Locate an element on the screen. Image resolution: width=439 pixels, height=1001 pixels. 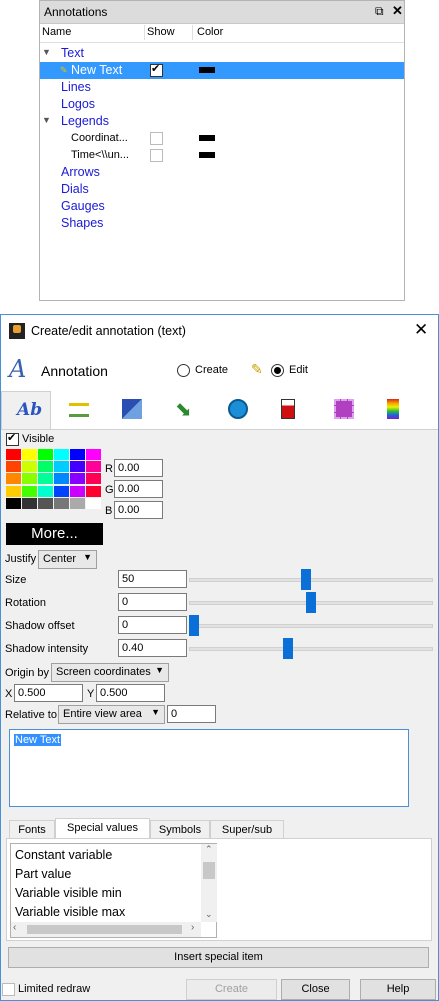
close-panel-icon: ✕ is located at coordinates (397, 11).